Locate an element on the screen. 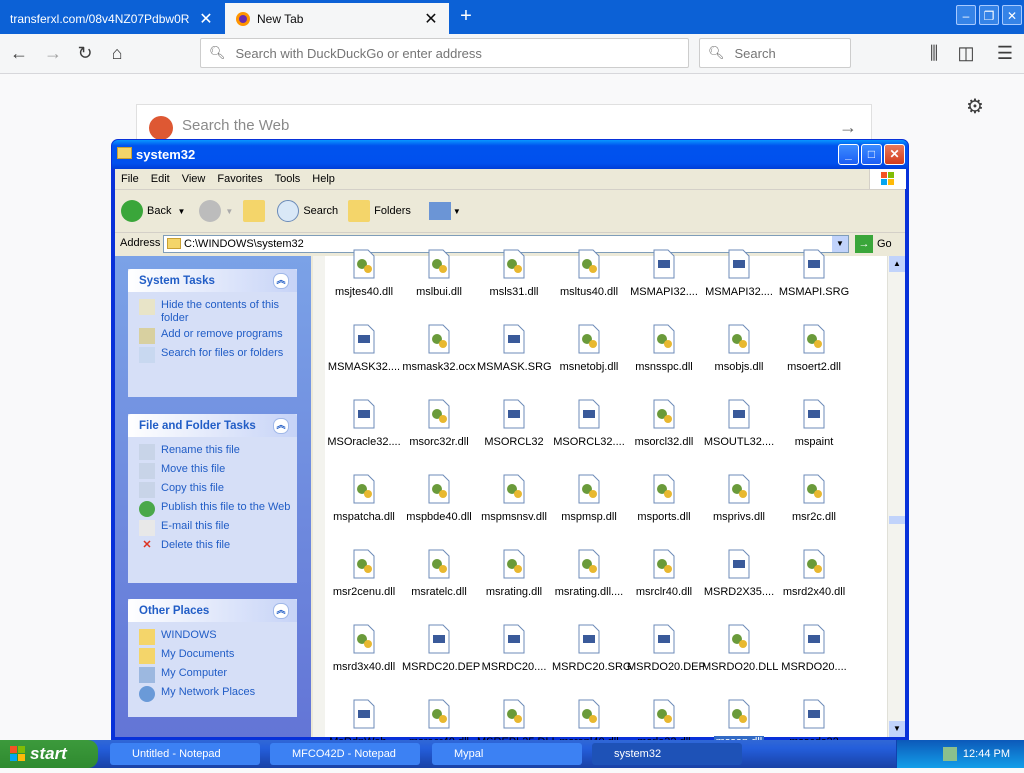  file-item: msrd3x40.dll is located at coordinates (364, 660).